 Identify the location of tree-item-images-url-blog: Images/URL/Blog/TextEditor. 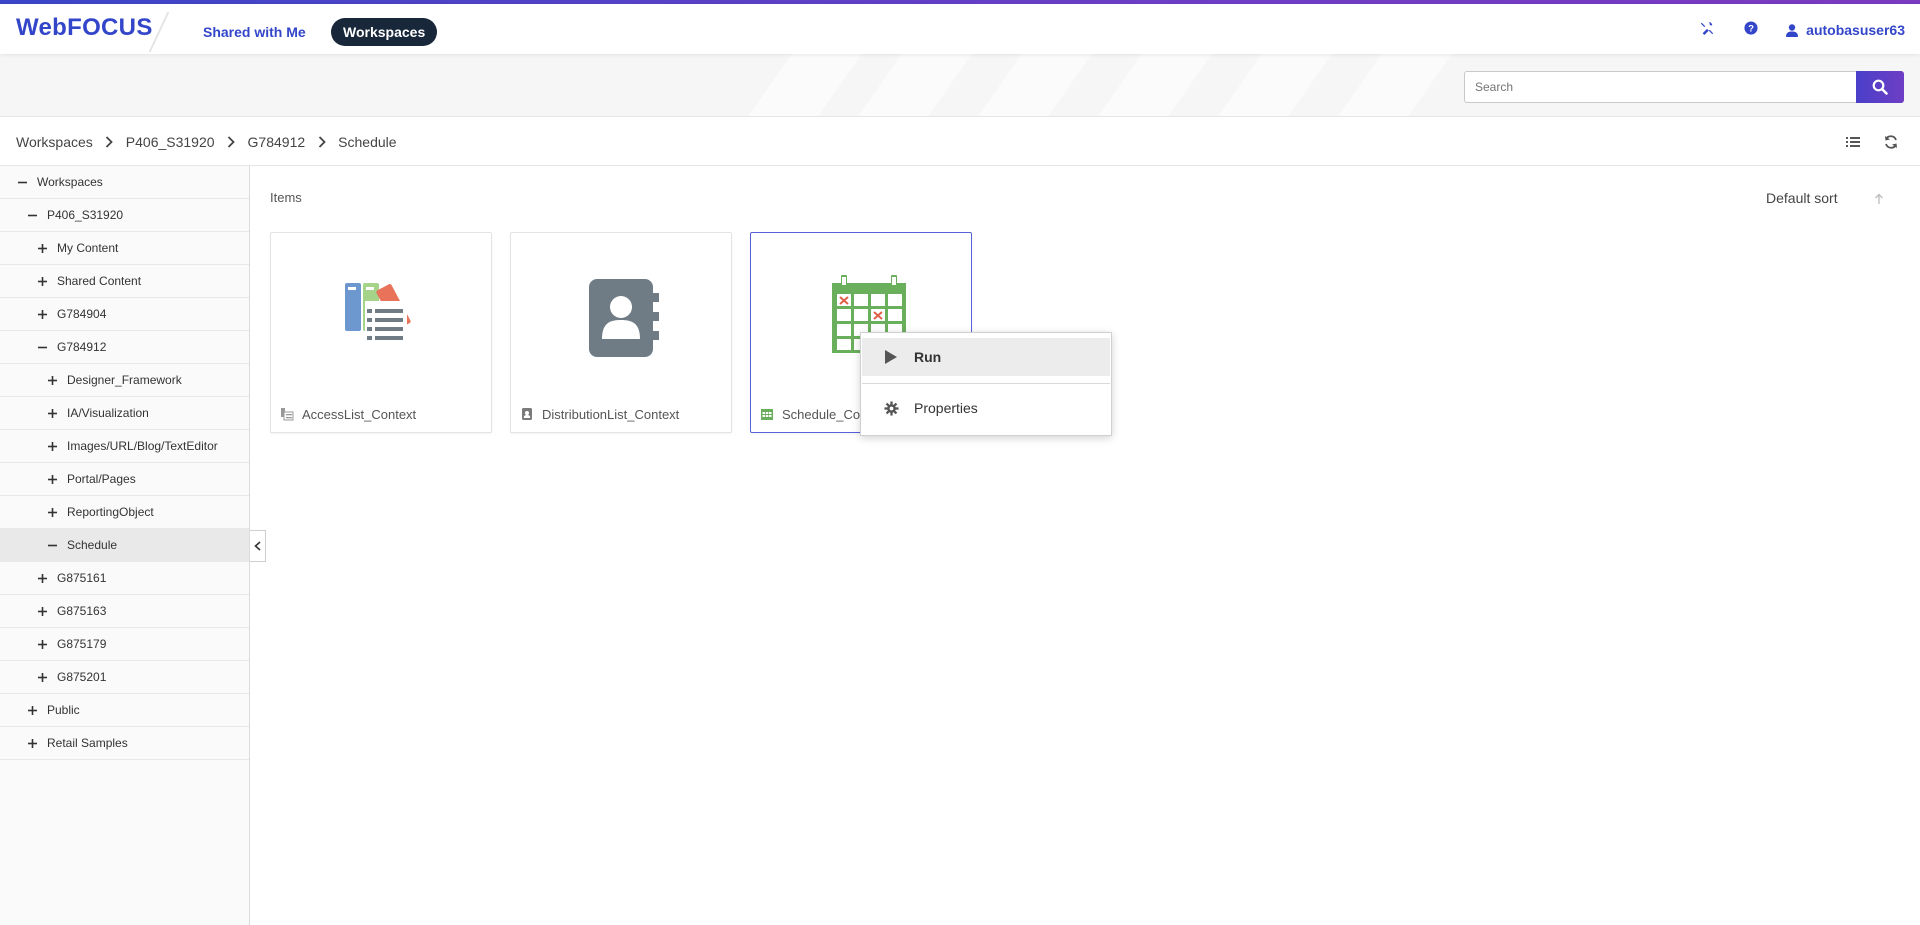
(124, 446).